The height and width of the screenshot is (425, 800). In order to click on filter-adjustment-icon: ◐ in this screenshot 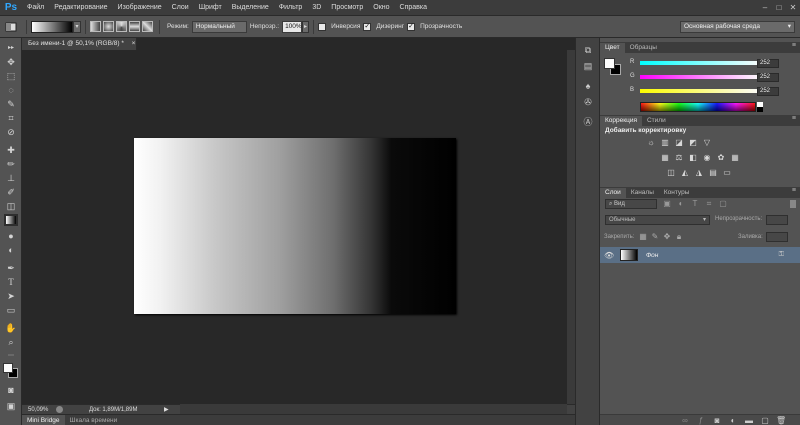, I will do `click(681, 204)`.